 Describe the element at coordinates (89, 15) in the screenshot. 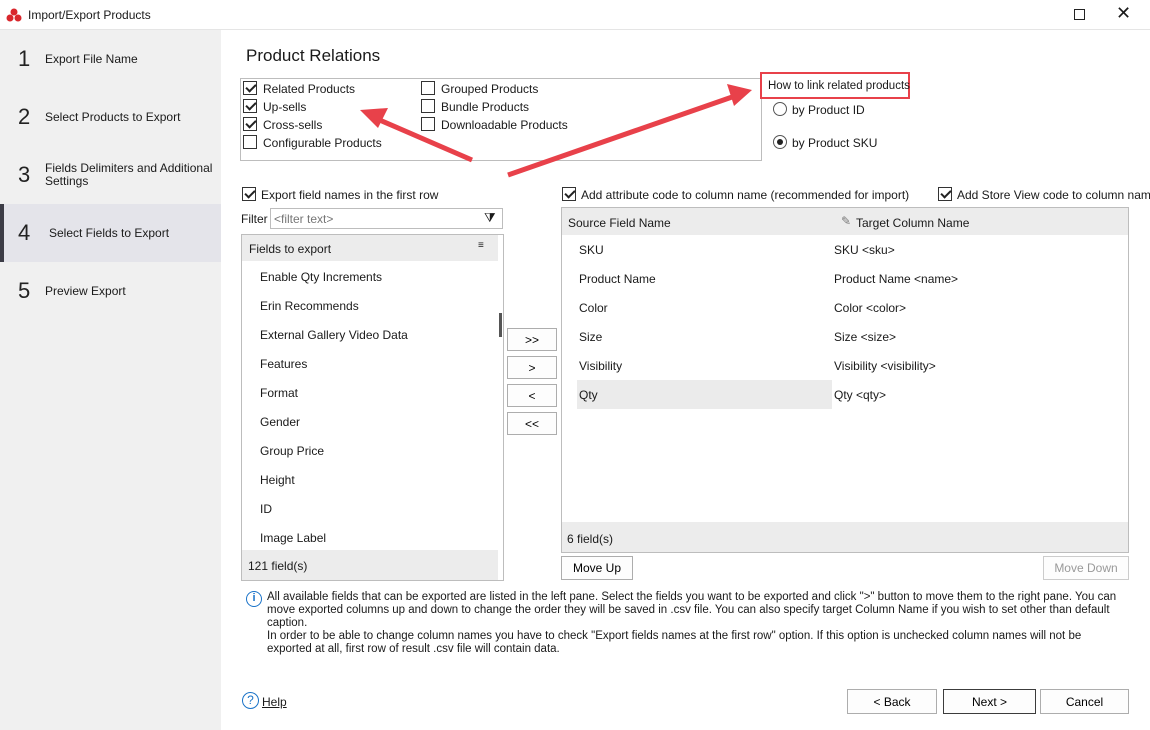

I see `window-title: Import/Export Products` at that location.